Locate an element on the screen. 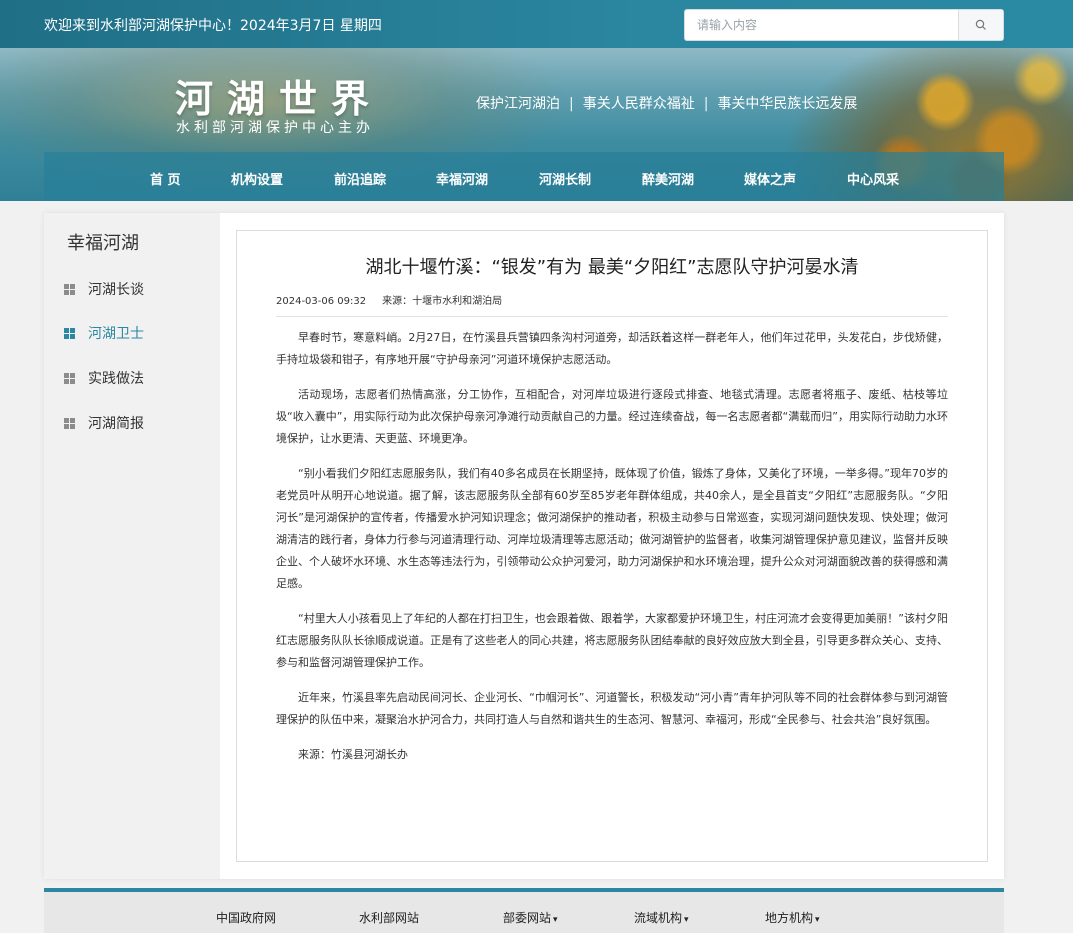  nav-happy-rivers: 幸福河湖 is located at coordinates (462, 178).